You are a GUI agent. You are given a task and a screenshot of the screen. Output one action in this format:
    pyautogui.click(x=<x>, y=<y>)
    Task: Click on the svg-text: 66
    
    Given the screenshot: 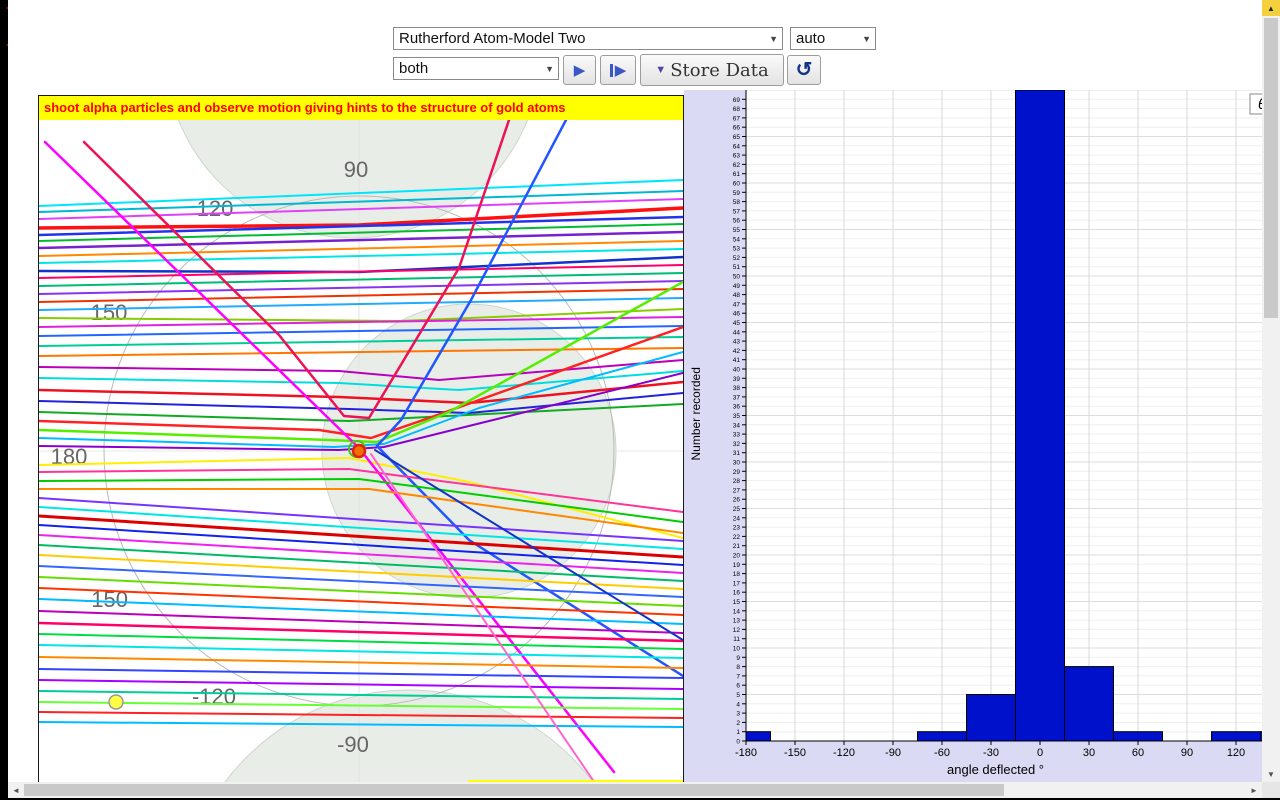 What is the action you would take?
    pyautogui.click(x=737, y=128)
    